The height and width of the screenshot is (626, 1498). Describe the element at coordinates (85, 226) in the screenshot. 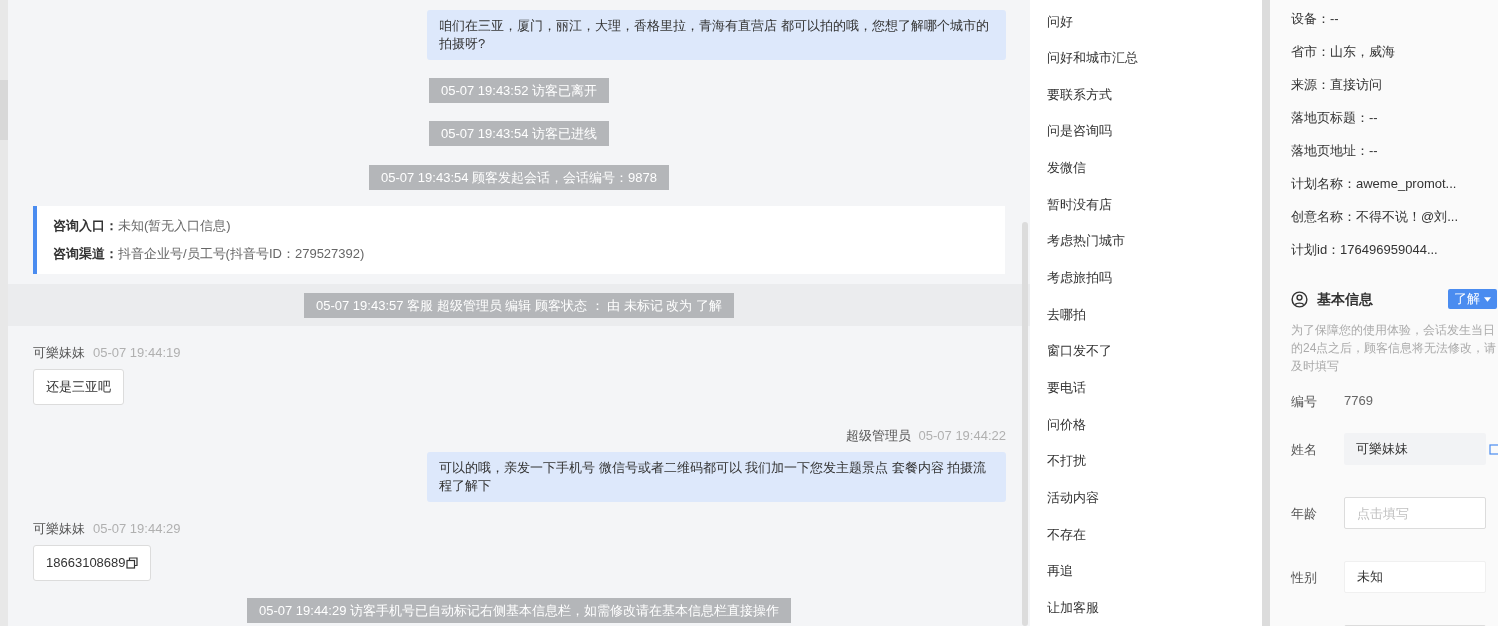

I see `info-label: 咨询入口：` at that location.